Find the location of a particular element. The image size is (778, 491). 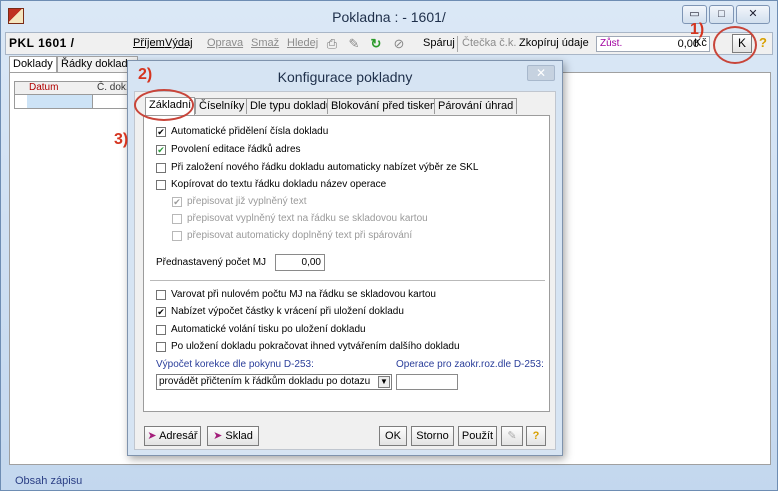

adresar-button: ➤ Adresář is located at coordinates (172, 436).